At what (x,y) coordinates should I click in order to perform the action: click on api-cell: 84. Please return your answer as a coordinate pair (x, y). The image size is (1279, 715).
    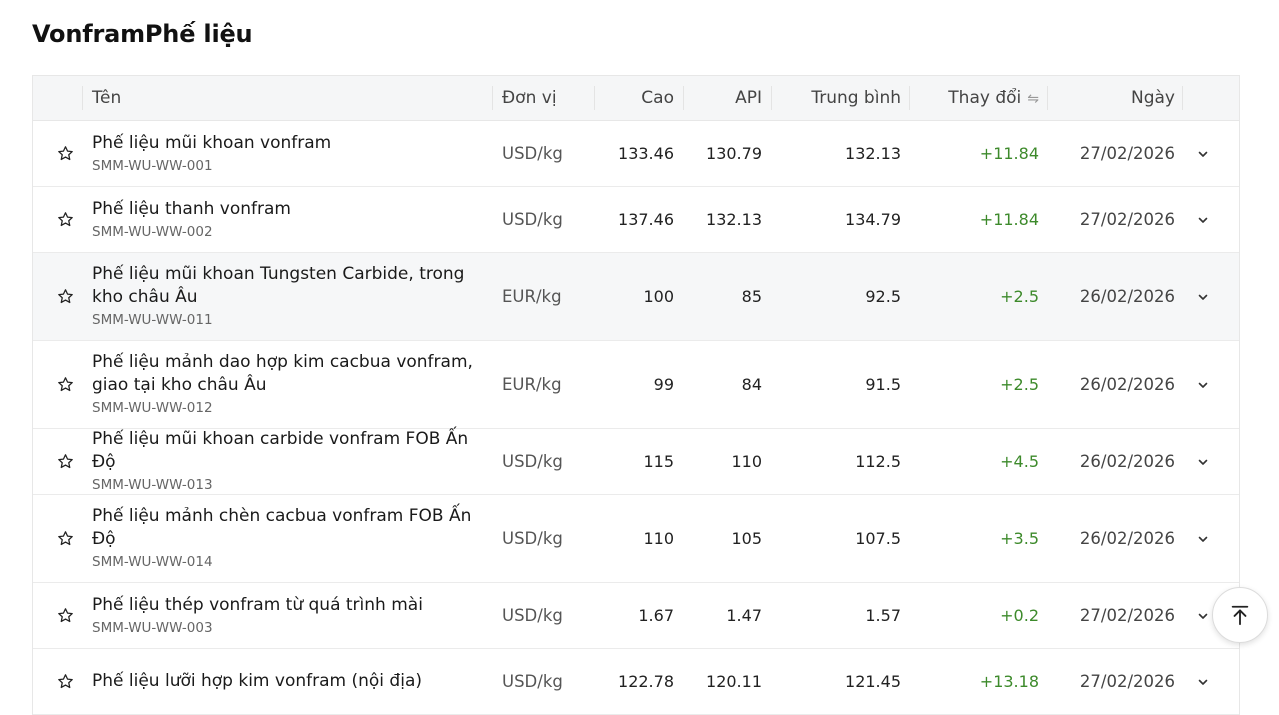
    Looking at the image, I should click on (751, 384).